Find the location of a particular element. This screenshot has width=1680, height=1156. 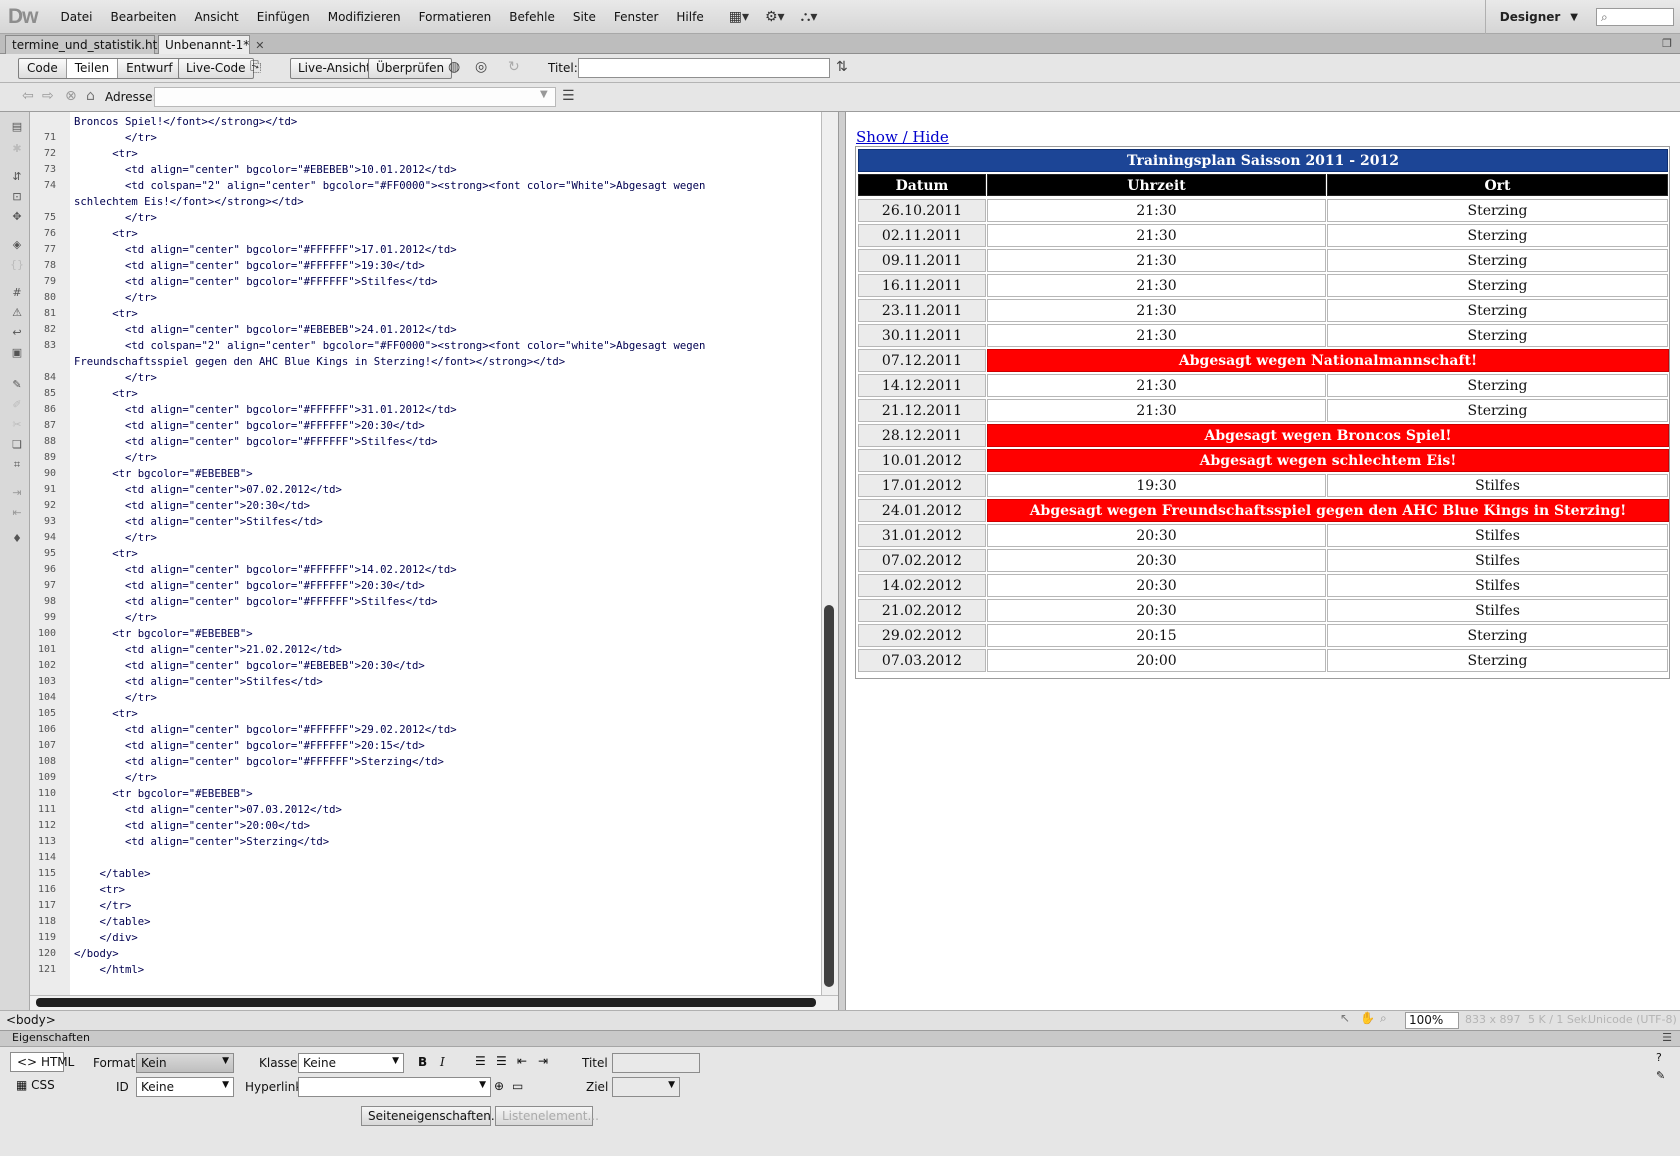

code-line: </table> is located at coordinates (112, 922).